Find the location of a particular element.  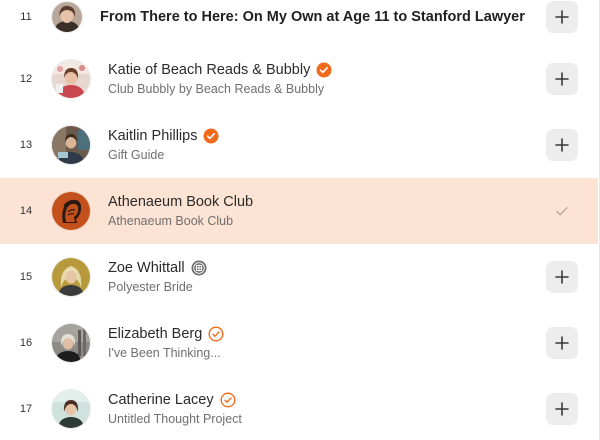

rank-number: 13 is located at coordinates (26, 145).